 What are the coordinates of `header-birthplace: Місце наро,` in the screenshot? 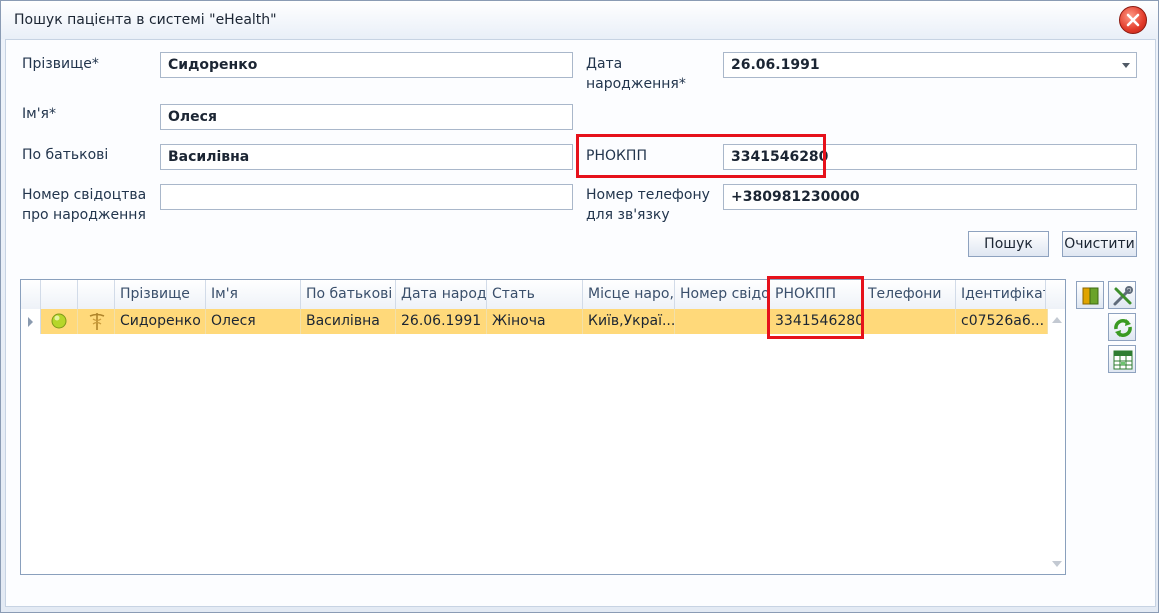 It's located at (629, 294).